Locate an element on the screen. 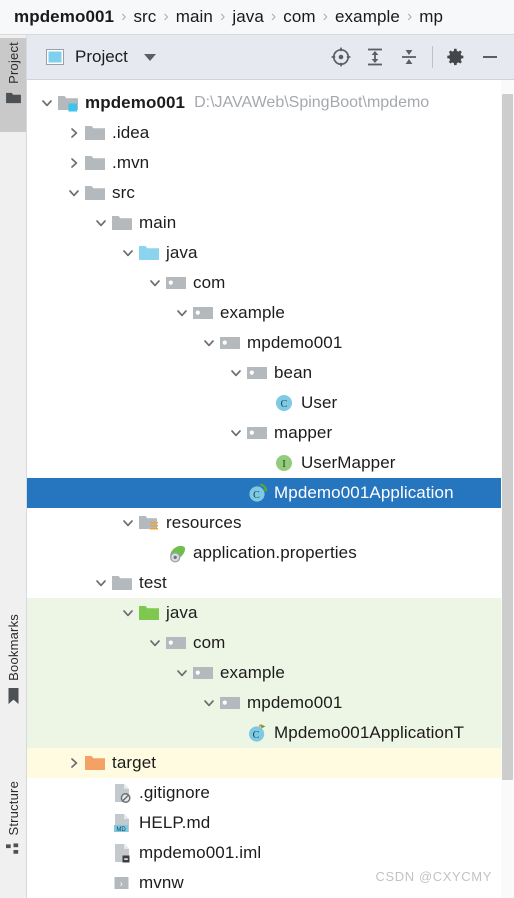 The height and width of the screenshot is (898, 514). tree-row: I UserMapper is located at coordinates (264, 463).